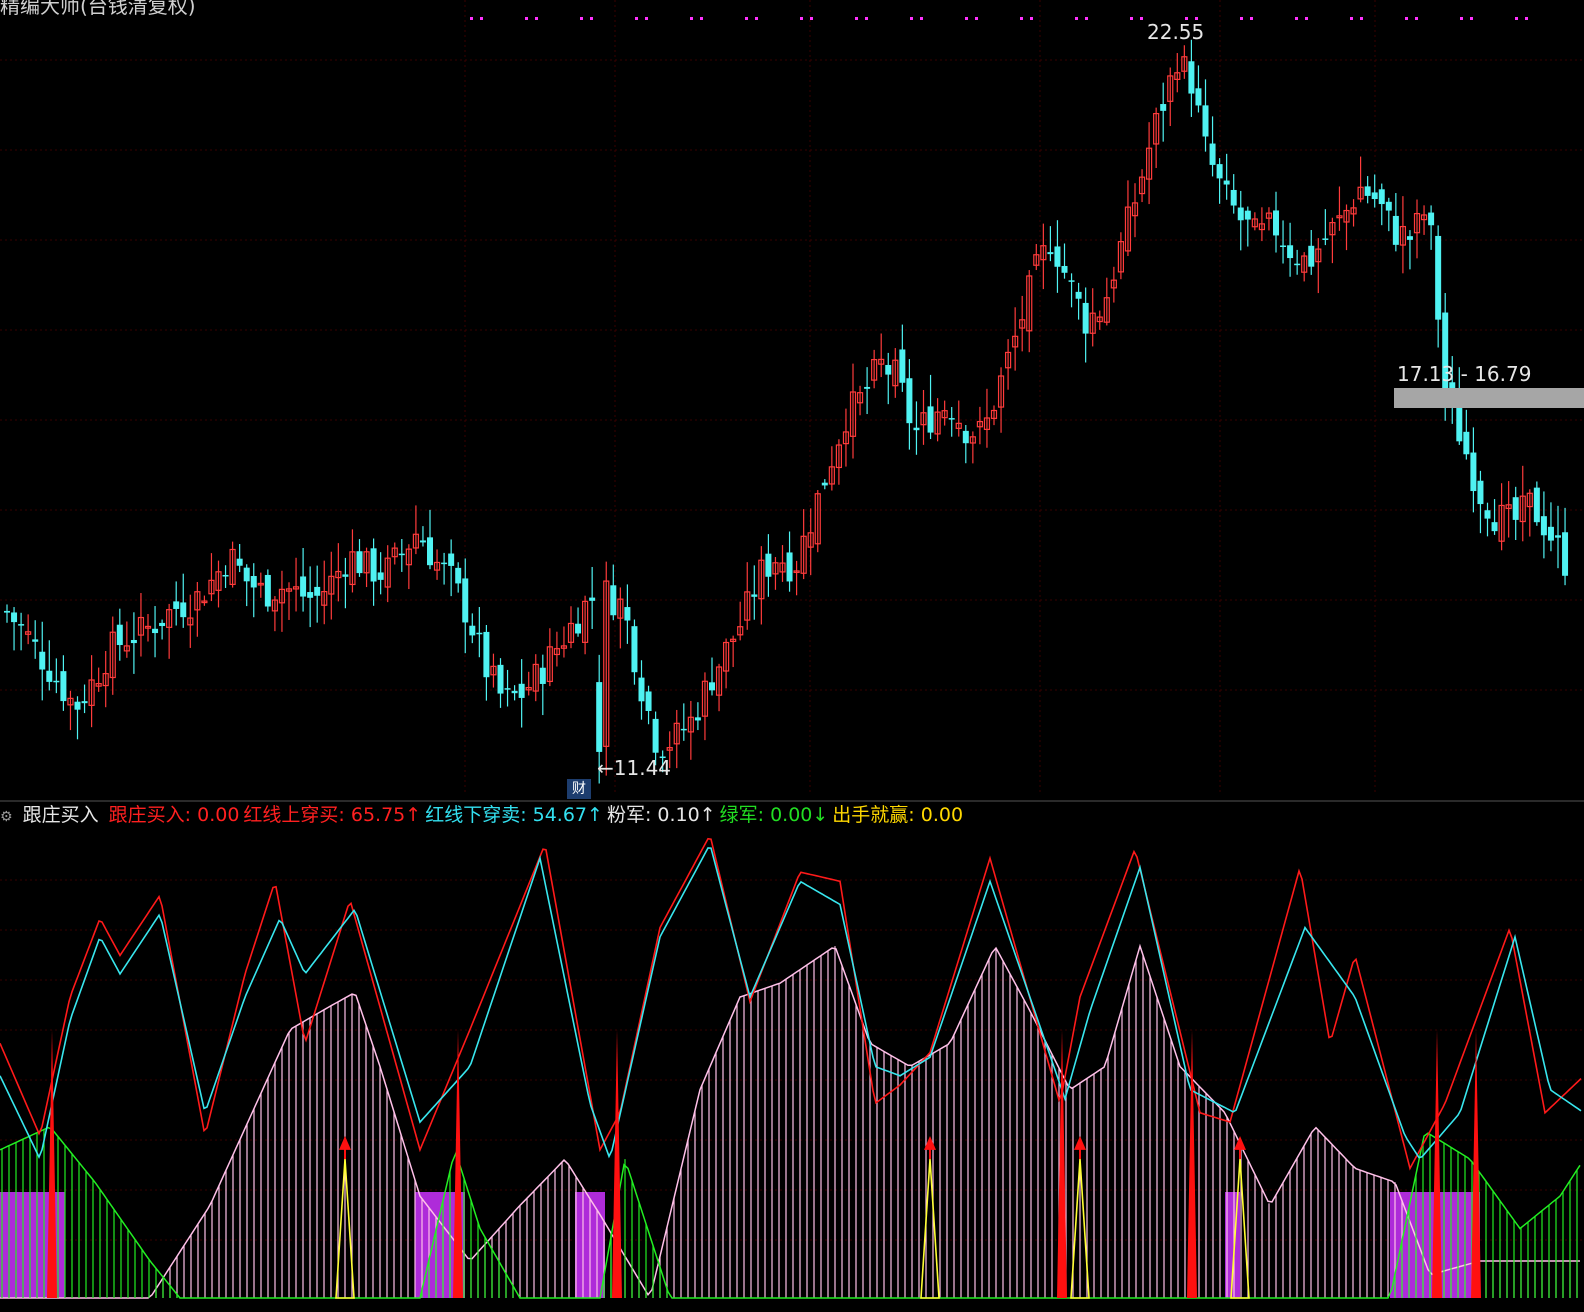 This screenshot has height=1312, width=1584. What do you see at coordinates (634, 768) in the screenshot?
I see `low-price-label: ←11.44` at bounding box center [634, 768].